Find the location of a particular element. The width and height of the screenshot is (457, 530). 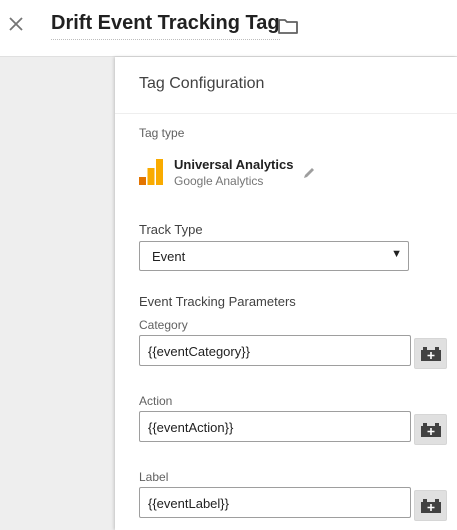

action-label: Action is located at coordinates (156, 401).